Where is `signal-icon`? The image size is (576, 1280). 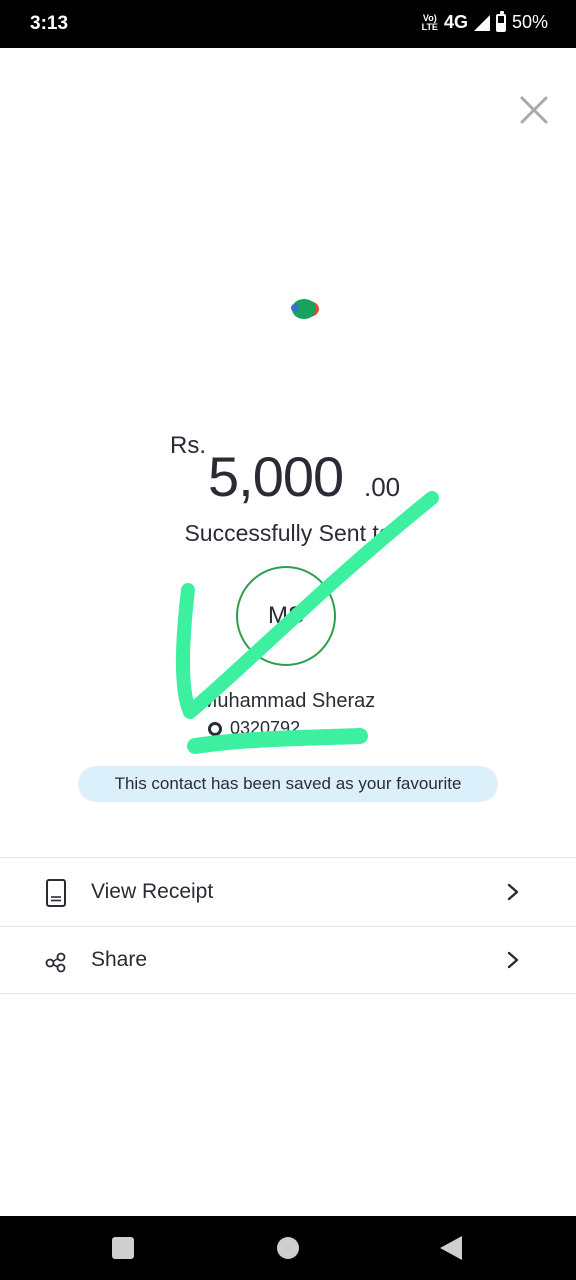
signal-icon is located at coordinates (481, 22).